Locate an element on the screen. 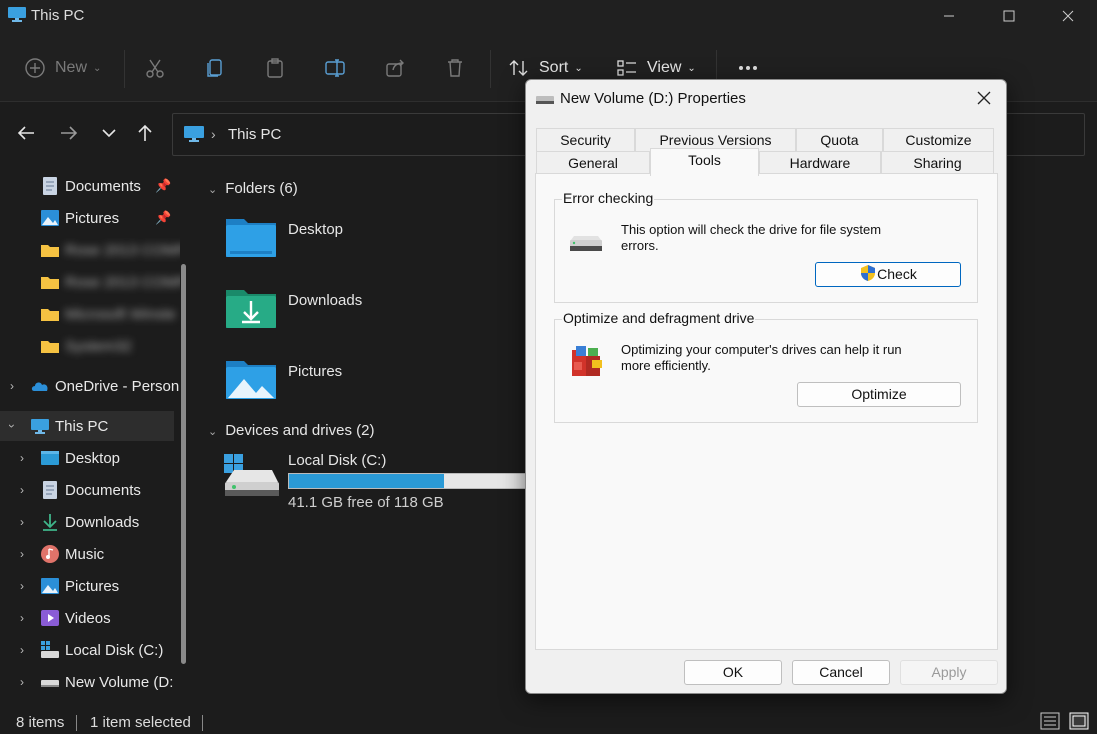 Image resolution: width=1097 pixels, height=734 pixels. sidebar-item-folder: System32 is located at coordinates (90, 346).